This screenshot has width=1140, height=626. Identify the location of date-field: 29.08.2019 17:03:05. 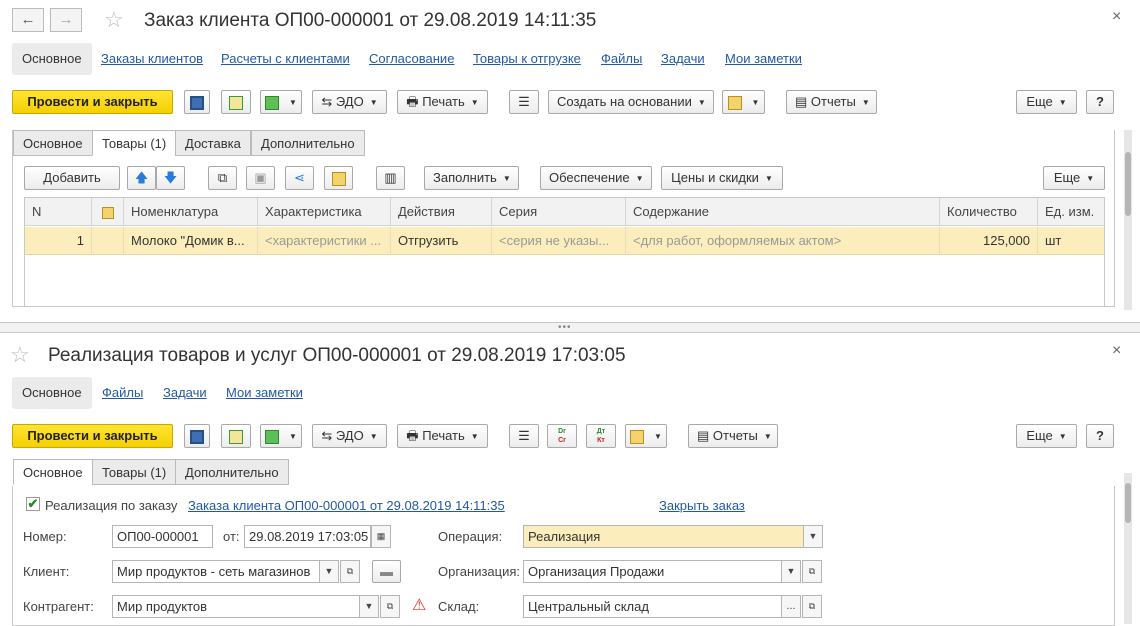
(307, 536).